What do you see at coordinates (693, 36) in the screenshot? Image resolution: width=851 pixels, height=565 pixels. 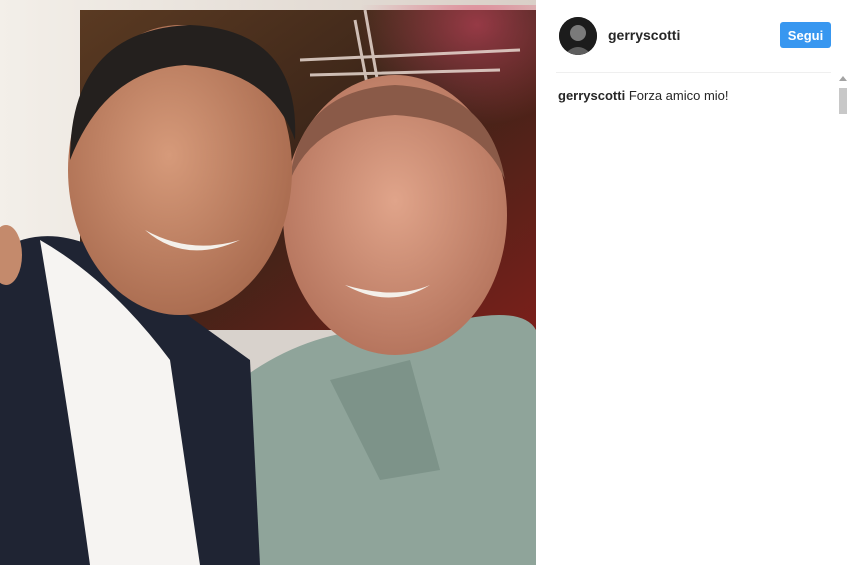 I see `post-header: gerryscotti Segui` at bounding box center [693, 36].